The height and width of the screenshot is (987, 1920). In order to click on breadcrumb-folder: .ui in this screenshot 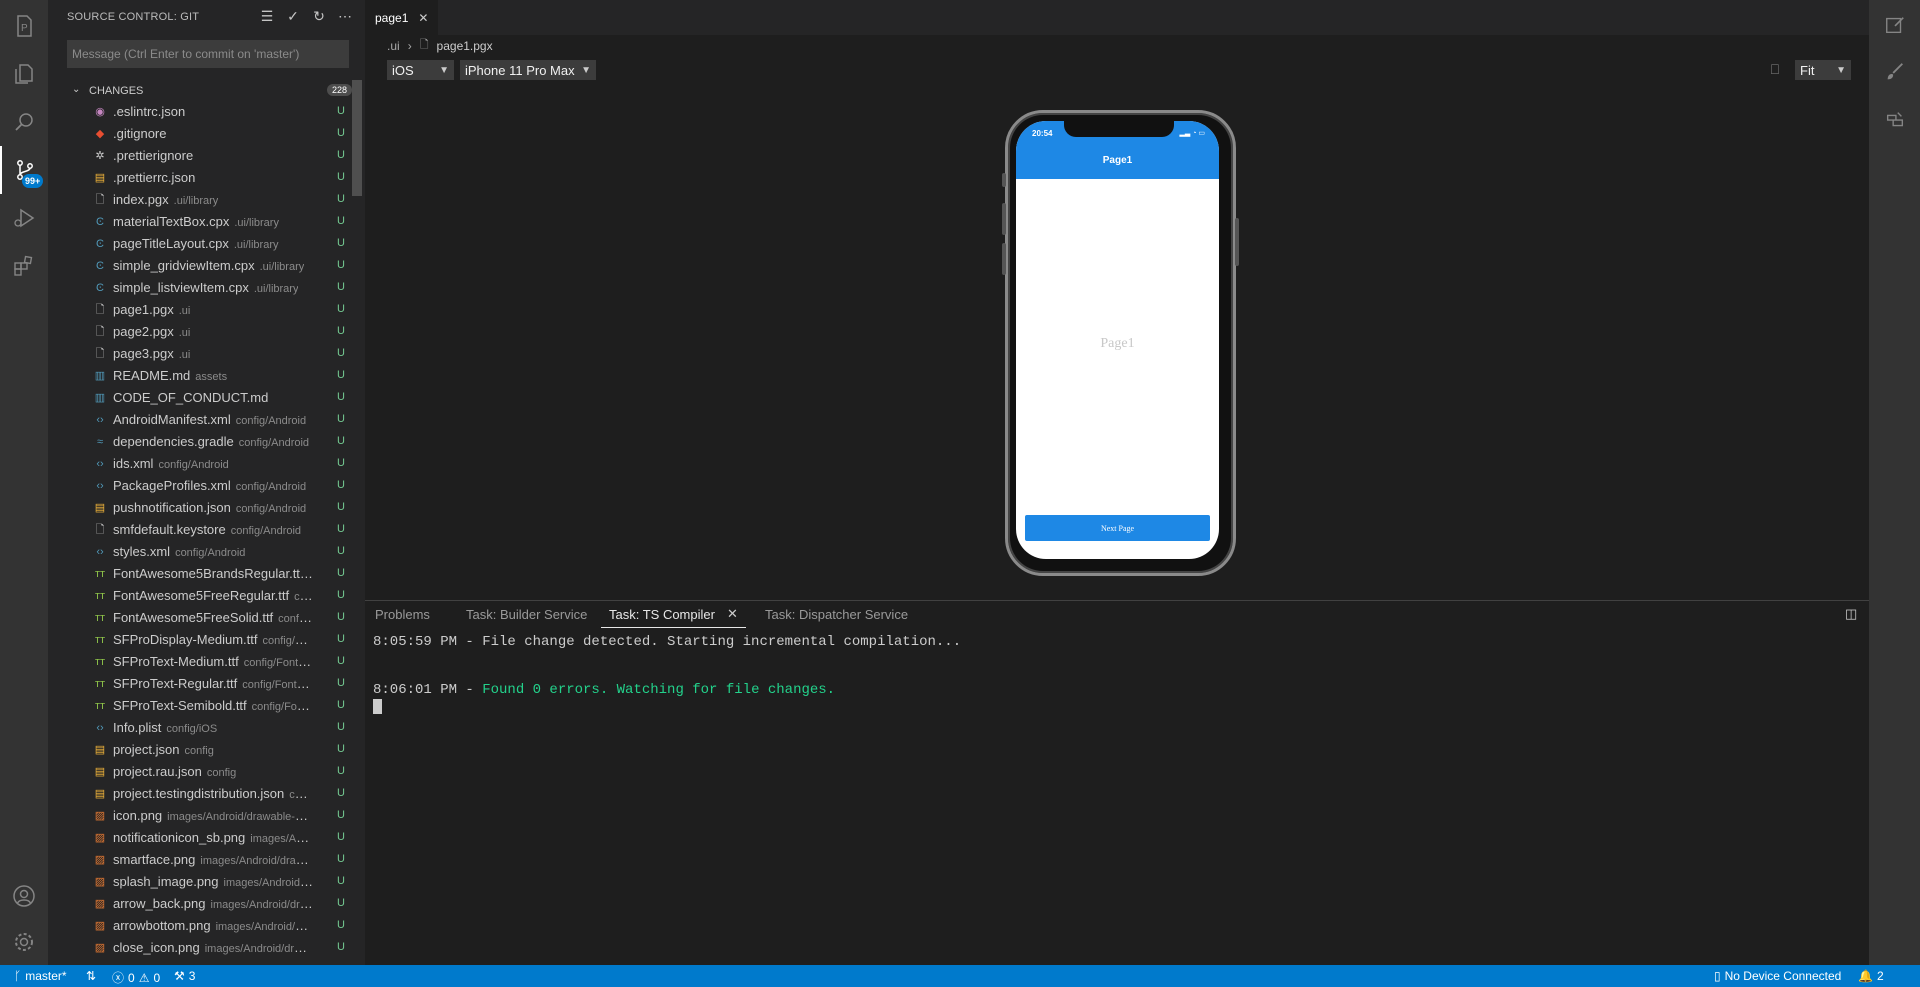, I will do `click(393, 46)`.